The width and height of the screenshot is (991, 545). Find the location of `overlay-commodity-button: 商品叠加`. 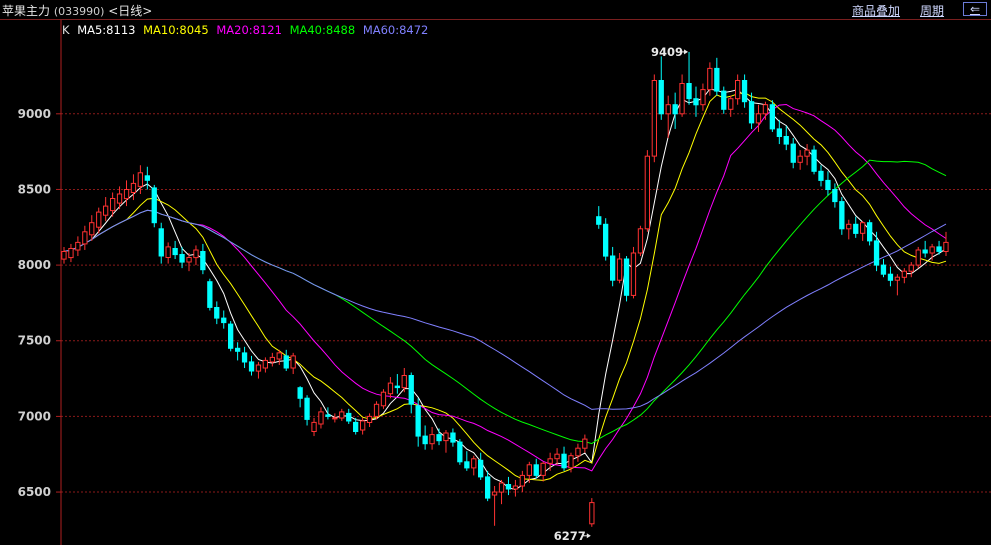

overlay-commodity-button: 商品叠加 is located at coordinates (876, 10).